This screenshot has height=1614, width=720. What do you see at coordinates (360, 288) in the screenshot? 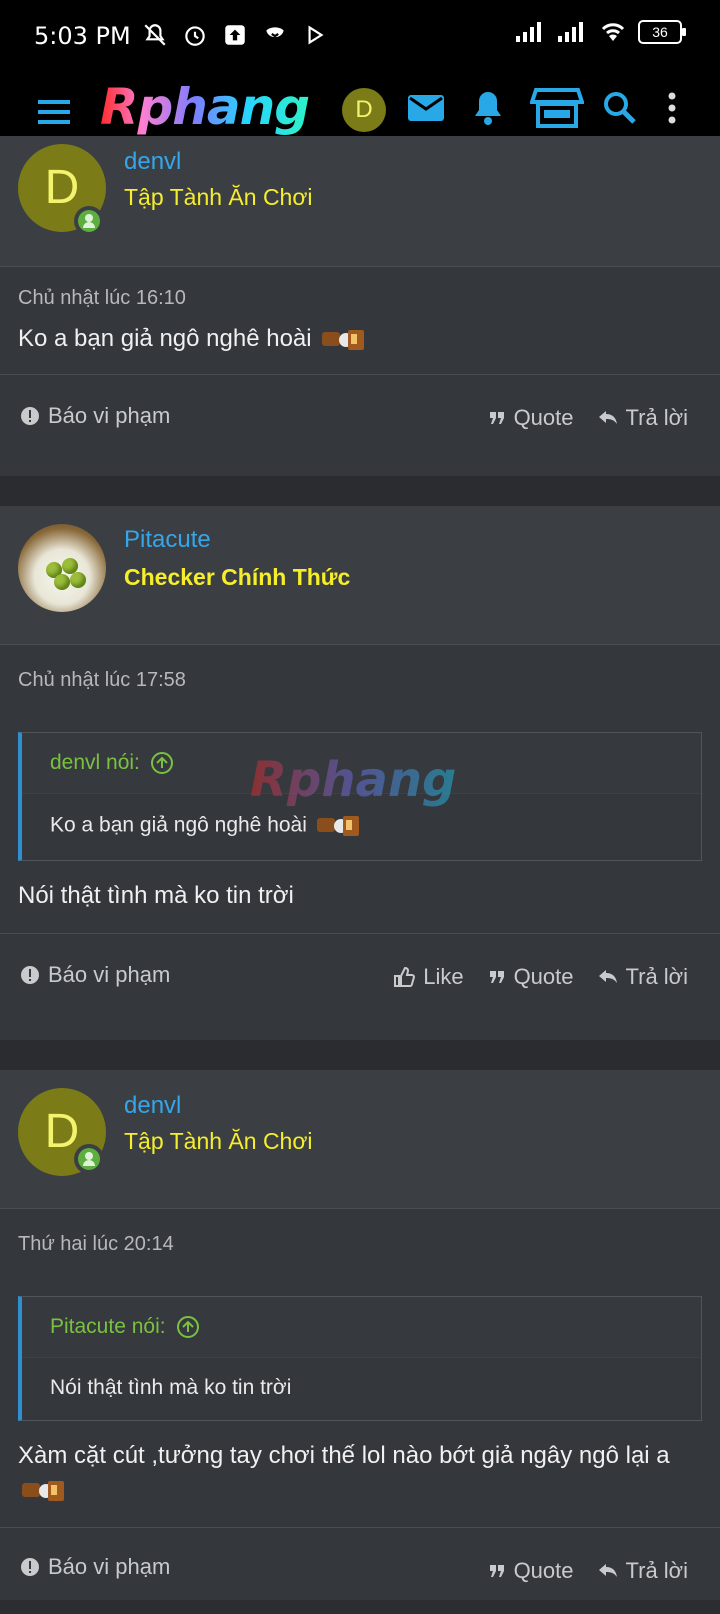
I see `post-date: Chủ nhật lúc 16:10` at bounding box center [360, 288].